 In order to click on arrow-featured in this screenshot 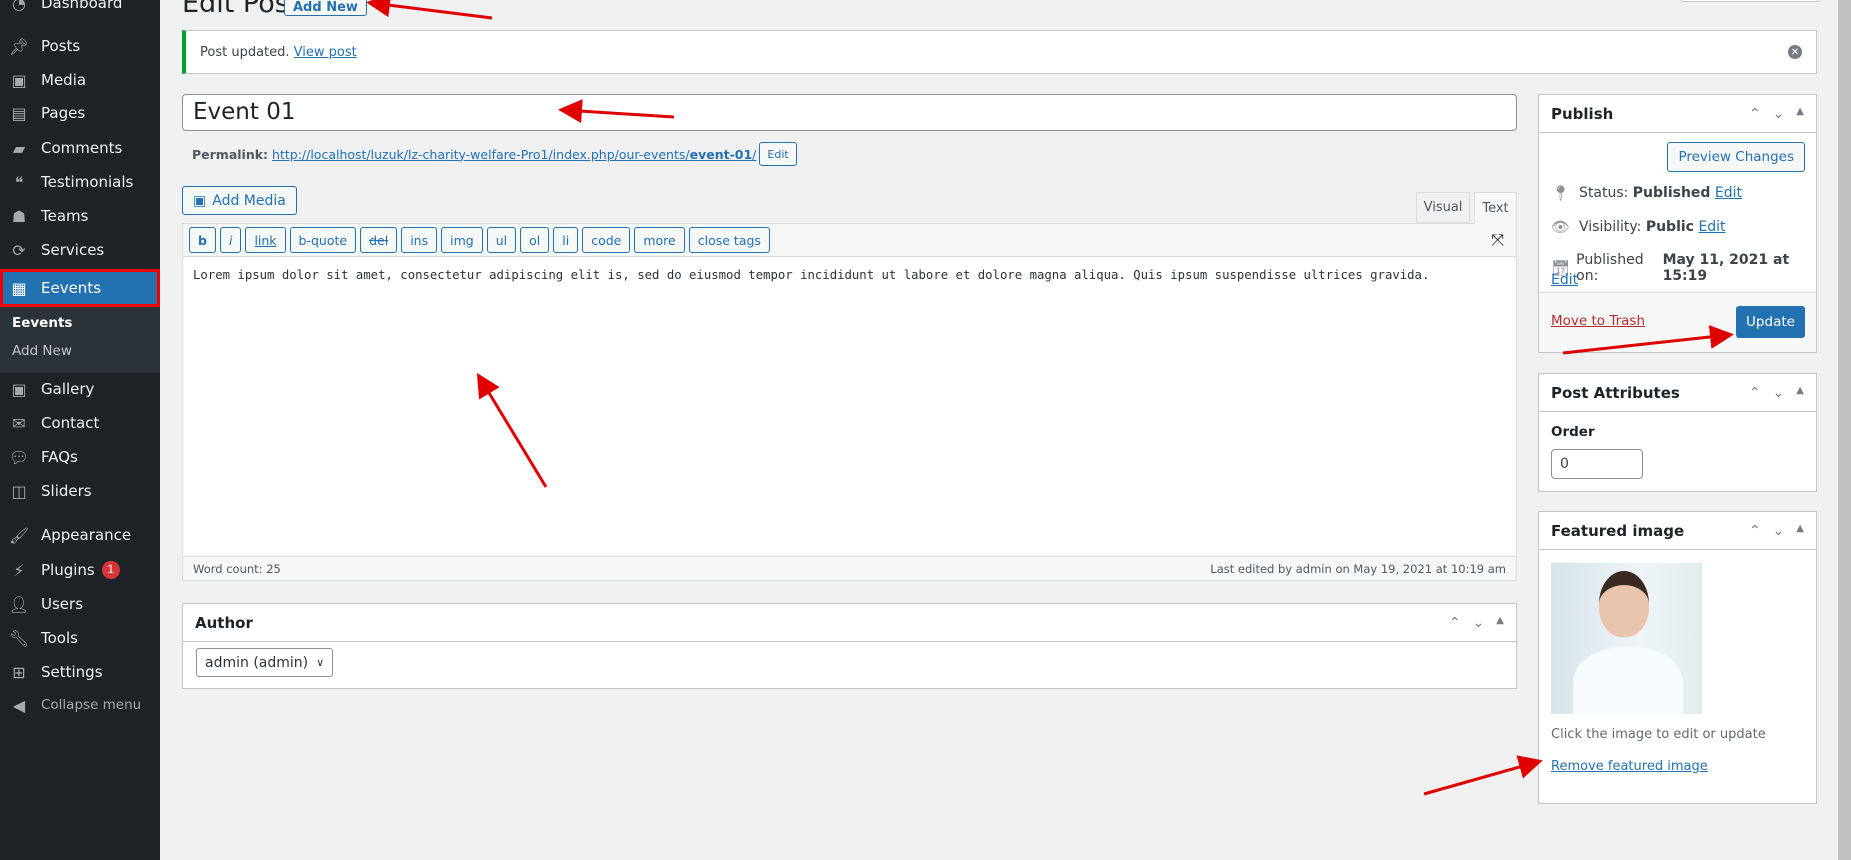, I will do `click(1483, 775)`.